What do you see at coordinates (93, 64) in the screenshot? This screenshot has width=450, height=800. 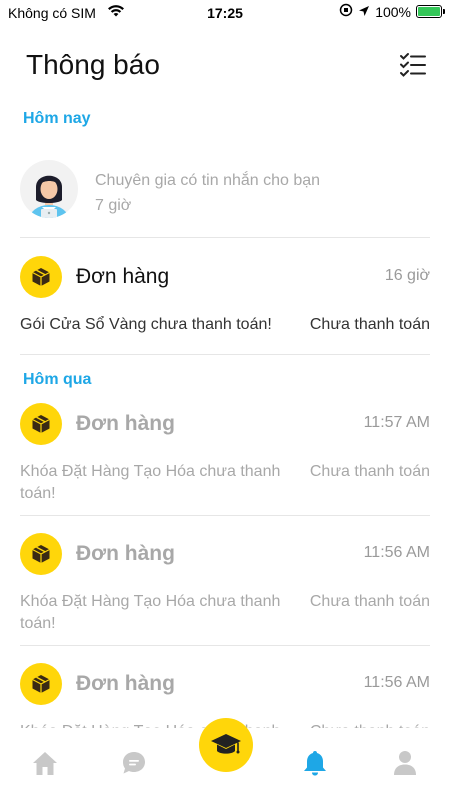 I see `page-title: Thông báo` at bounding box center [93, 64].